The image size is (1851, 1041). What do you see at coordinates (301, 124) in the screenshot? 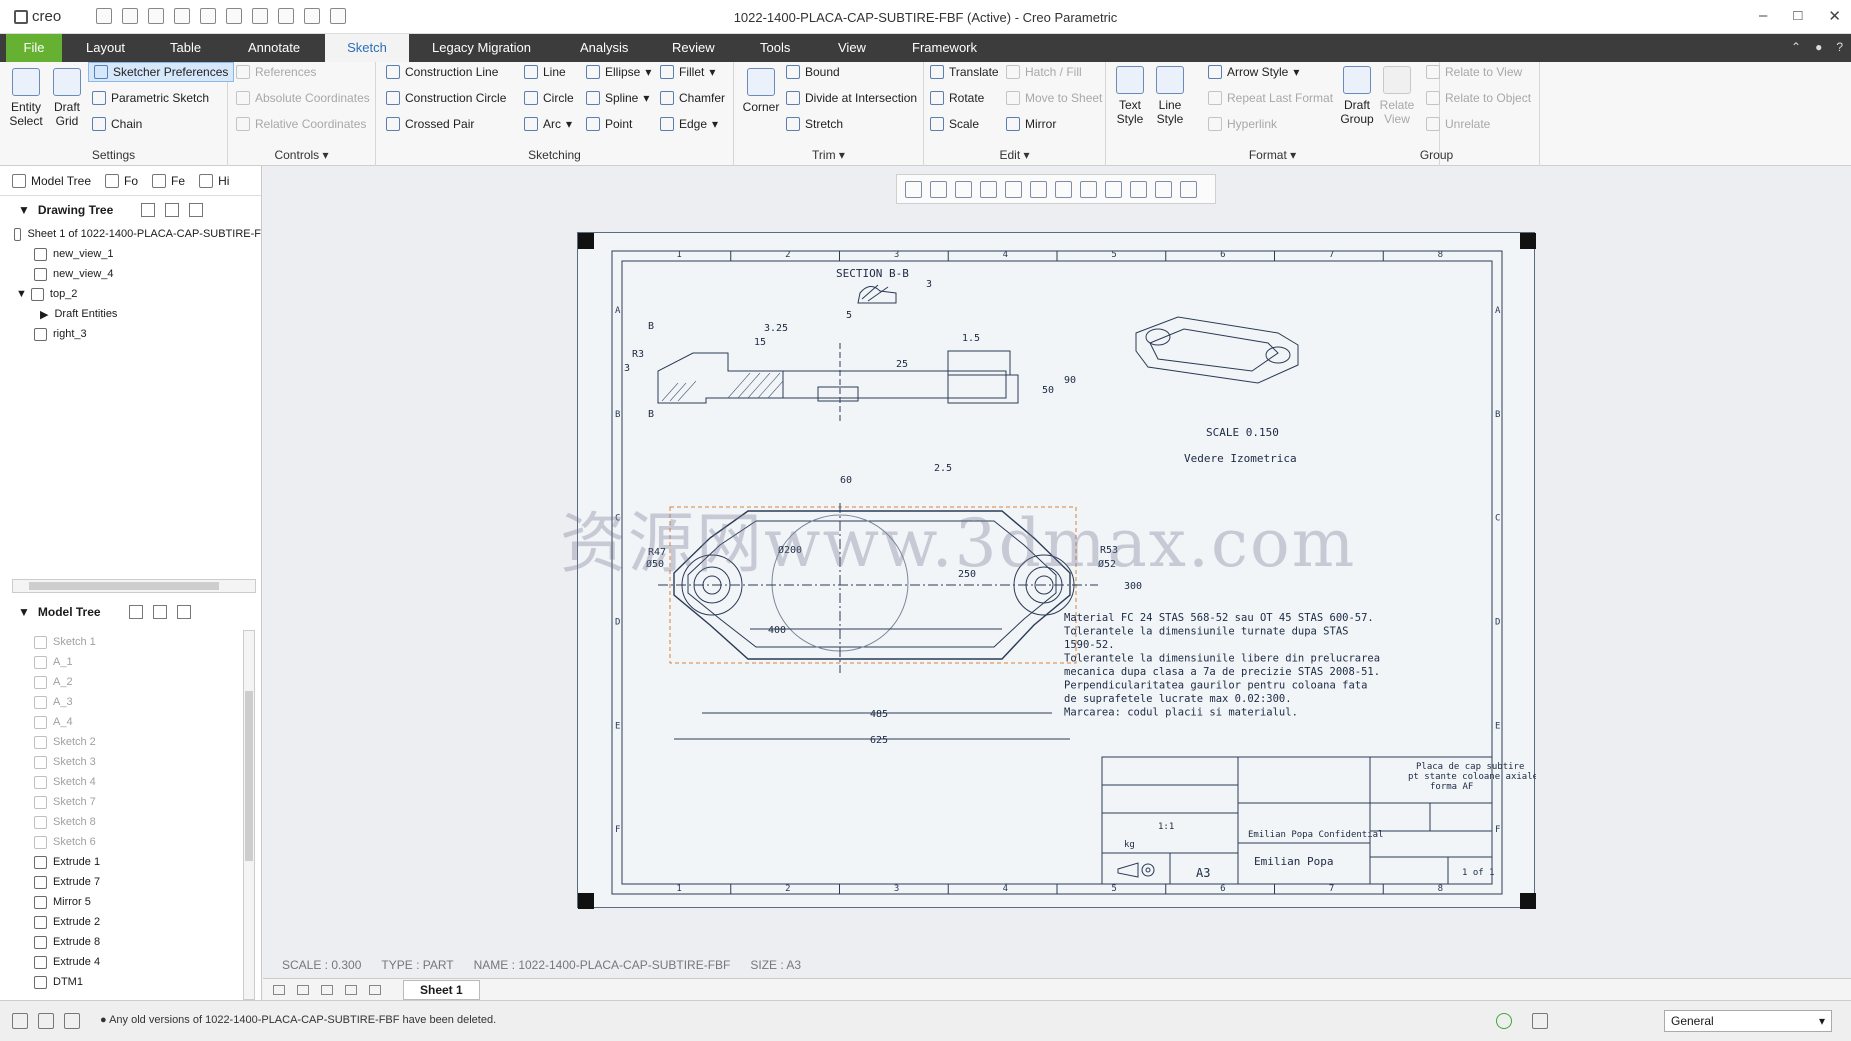
I see `relative-coordinates-button: Relative Coordinates` at bounding box center [301, 124].